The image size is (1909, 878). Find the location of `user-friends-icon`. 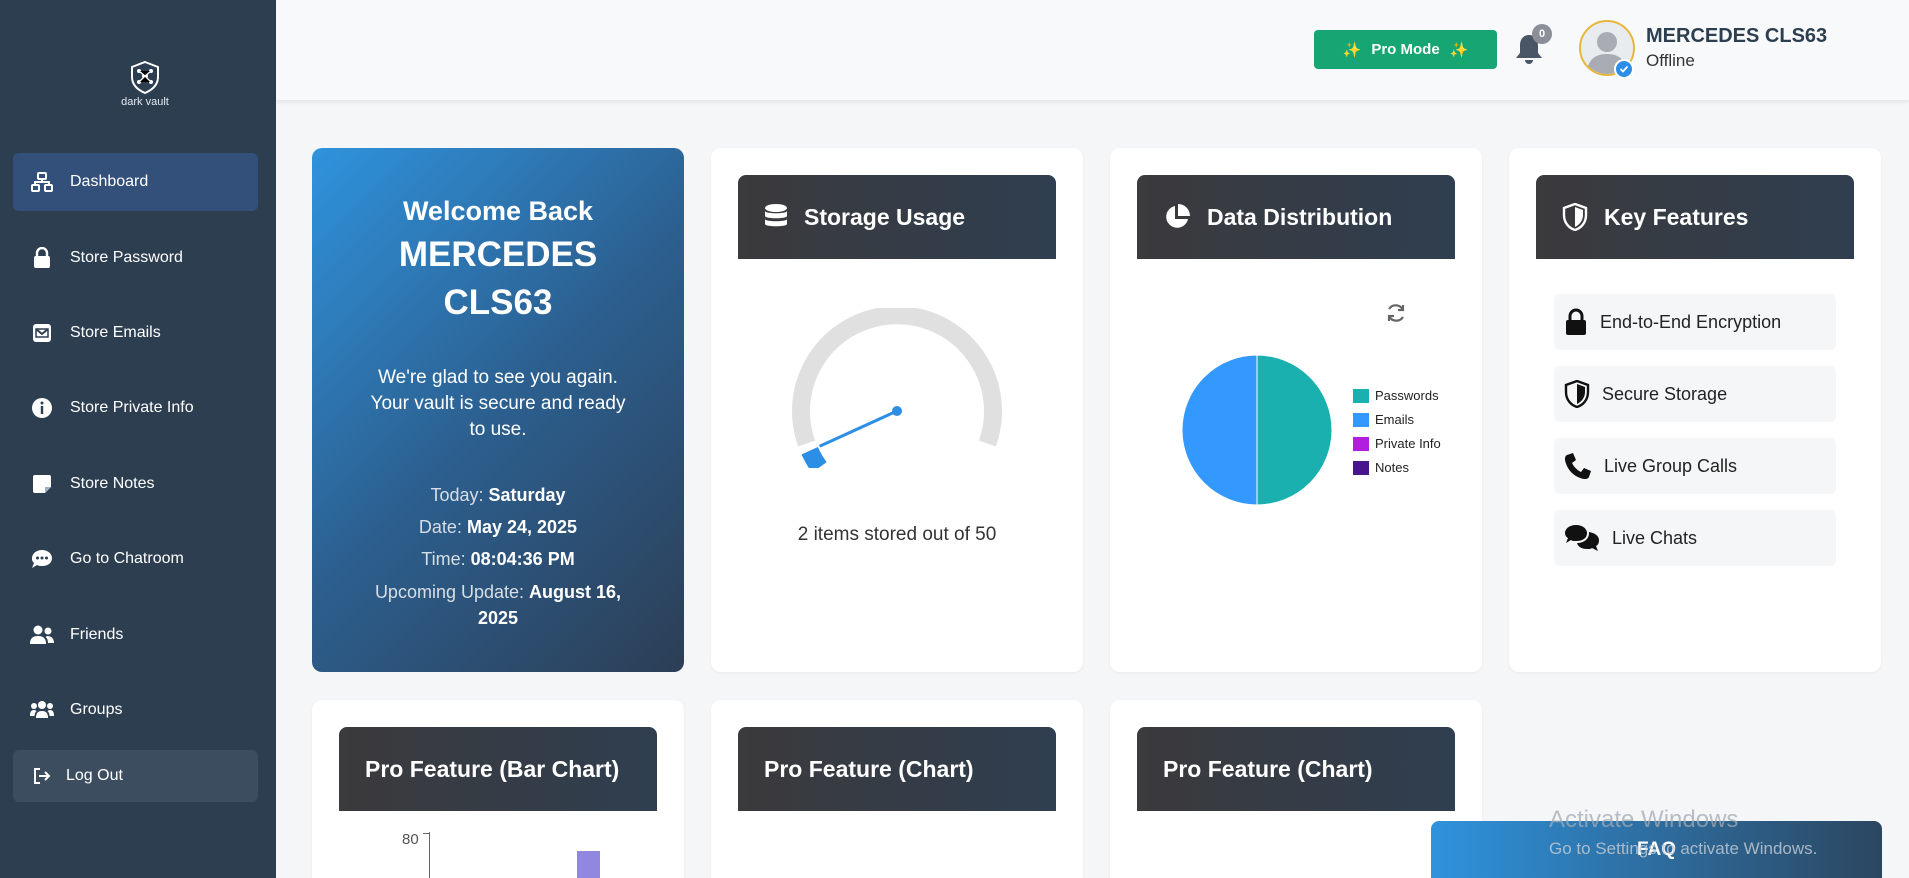

user-friends-icon is located at coordinates (42, 635).